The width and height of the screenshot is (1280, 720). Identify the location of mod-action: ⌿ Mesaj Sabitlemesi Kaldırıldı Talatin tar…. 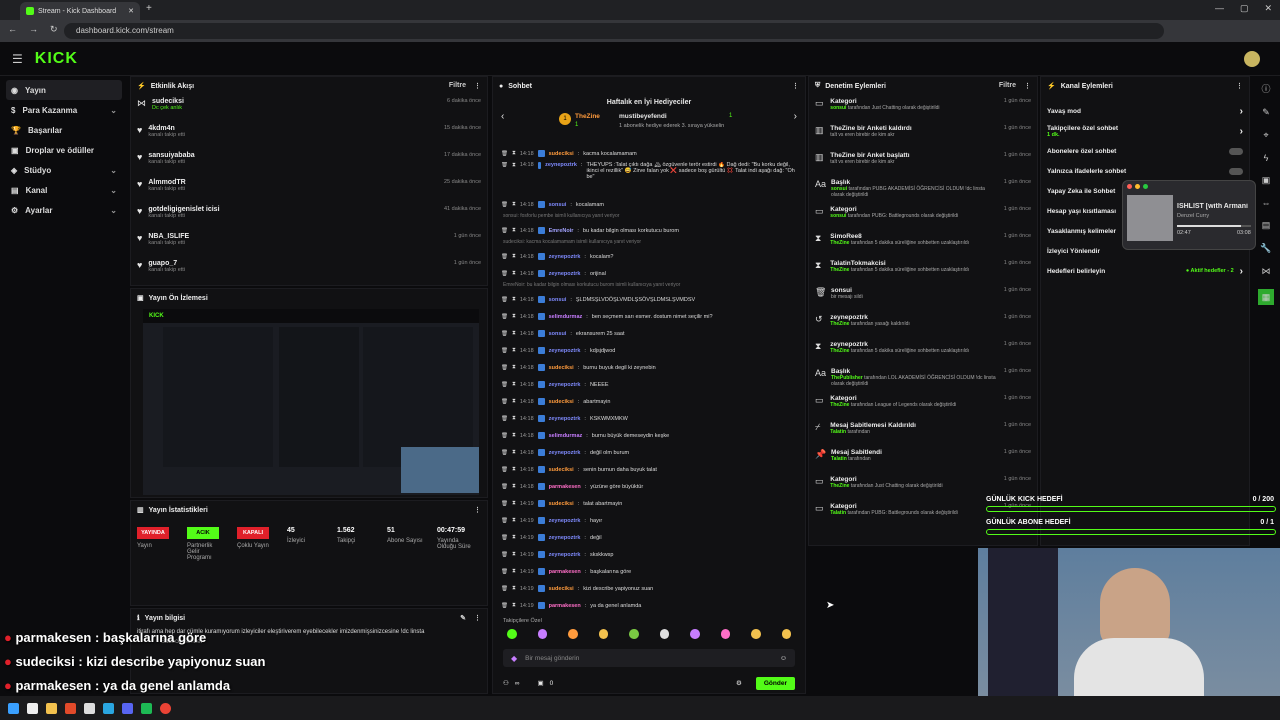
(923, 432).